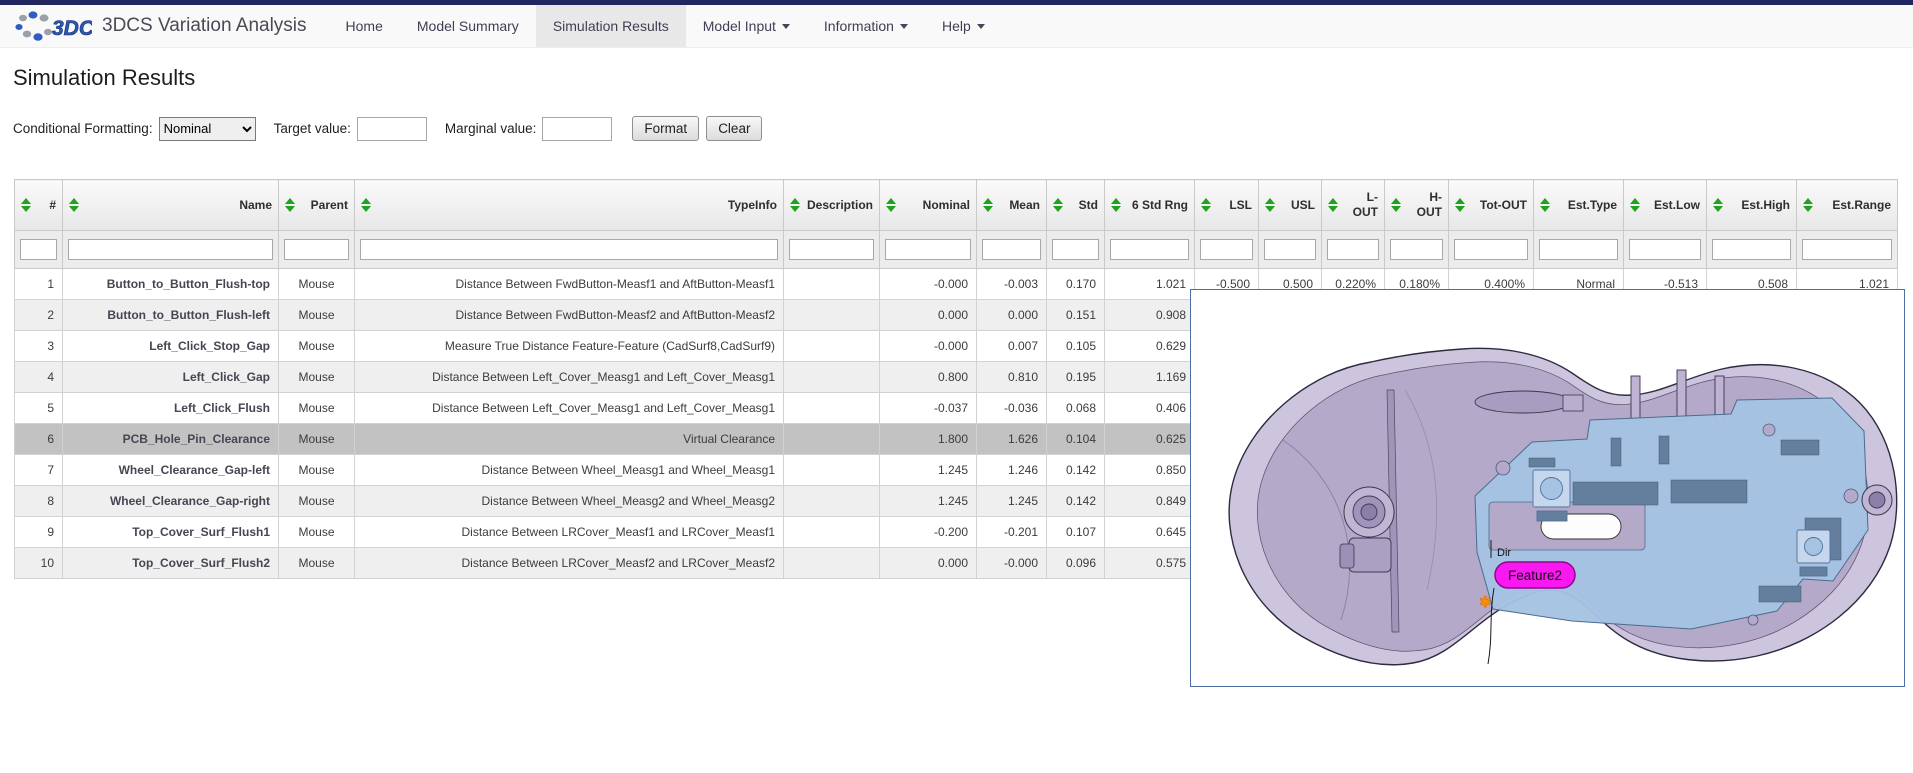 This screenshot has width=1913, height=773. I want to click on conditional-formatting-select: Nominal, so click(207, 128).